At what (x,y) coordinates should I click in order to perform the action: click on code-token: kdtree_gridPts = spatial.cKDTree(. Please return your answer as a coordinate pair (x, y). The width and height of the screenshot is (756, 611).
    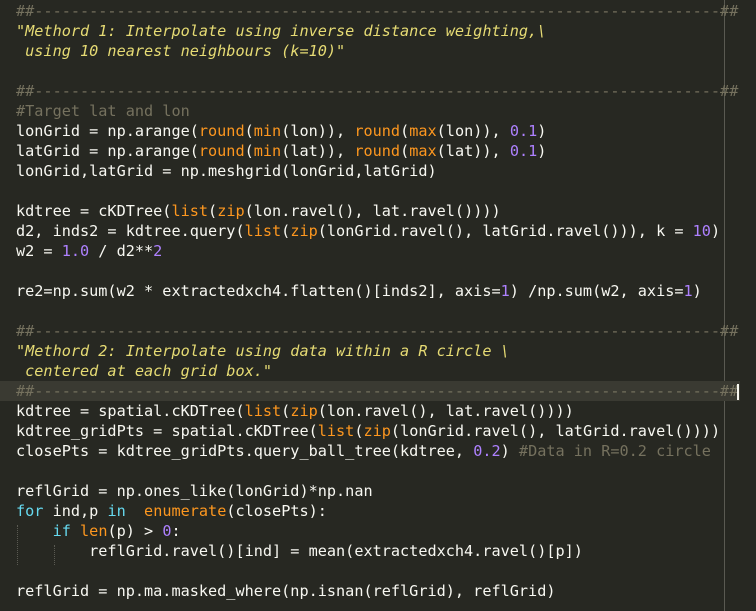
    Looking at the image, I should click on (167, 431).